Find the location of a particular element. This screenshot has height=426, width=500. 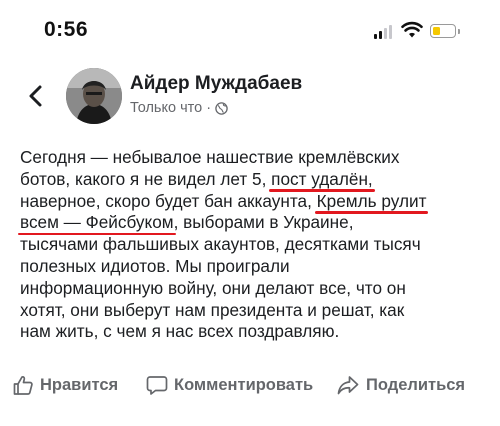

globe-icon is located at coordinates (221, 108).